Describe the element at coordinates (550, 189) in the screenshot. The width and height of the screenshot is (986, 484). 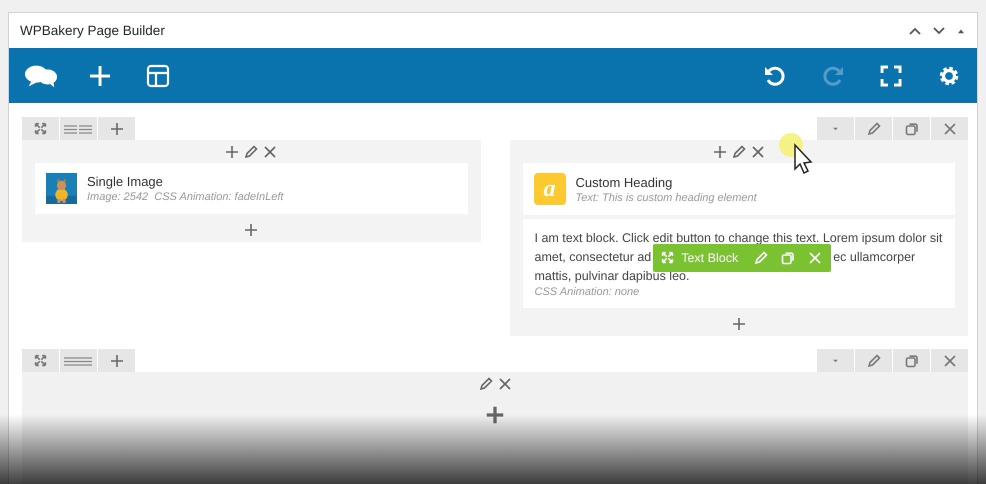
I see `heading-badge: a` at that location.